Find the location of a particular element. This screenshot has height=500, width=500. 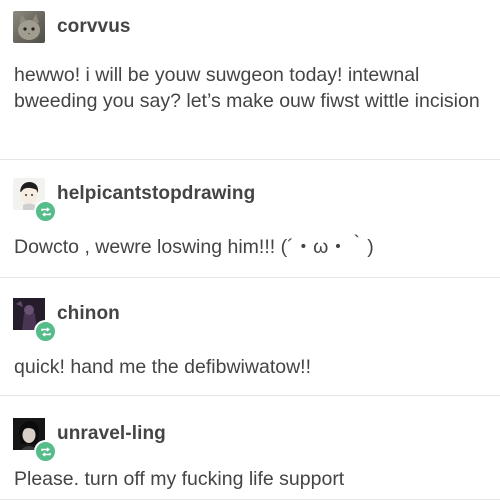

username: unravel-ling is located at coordinates (111, 434).